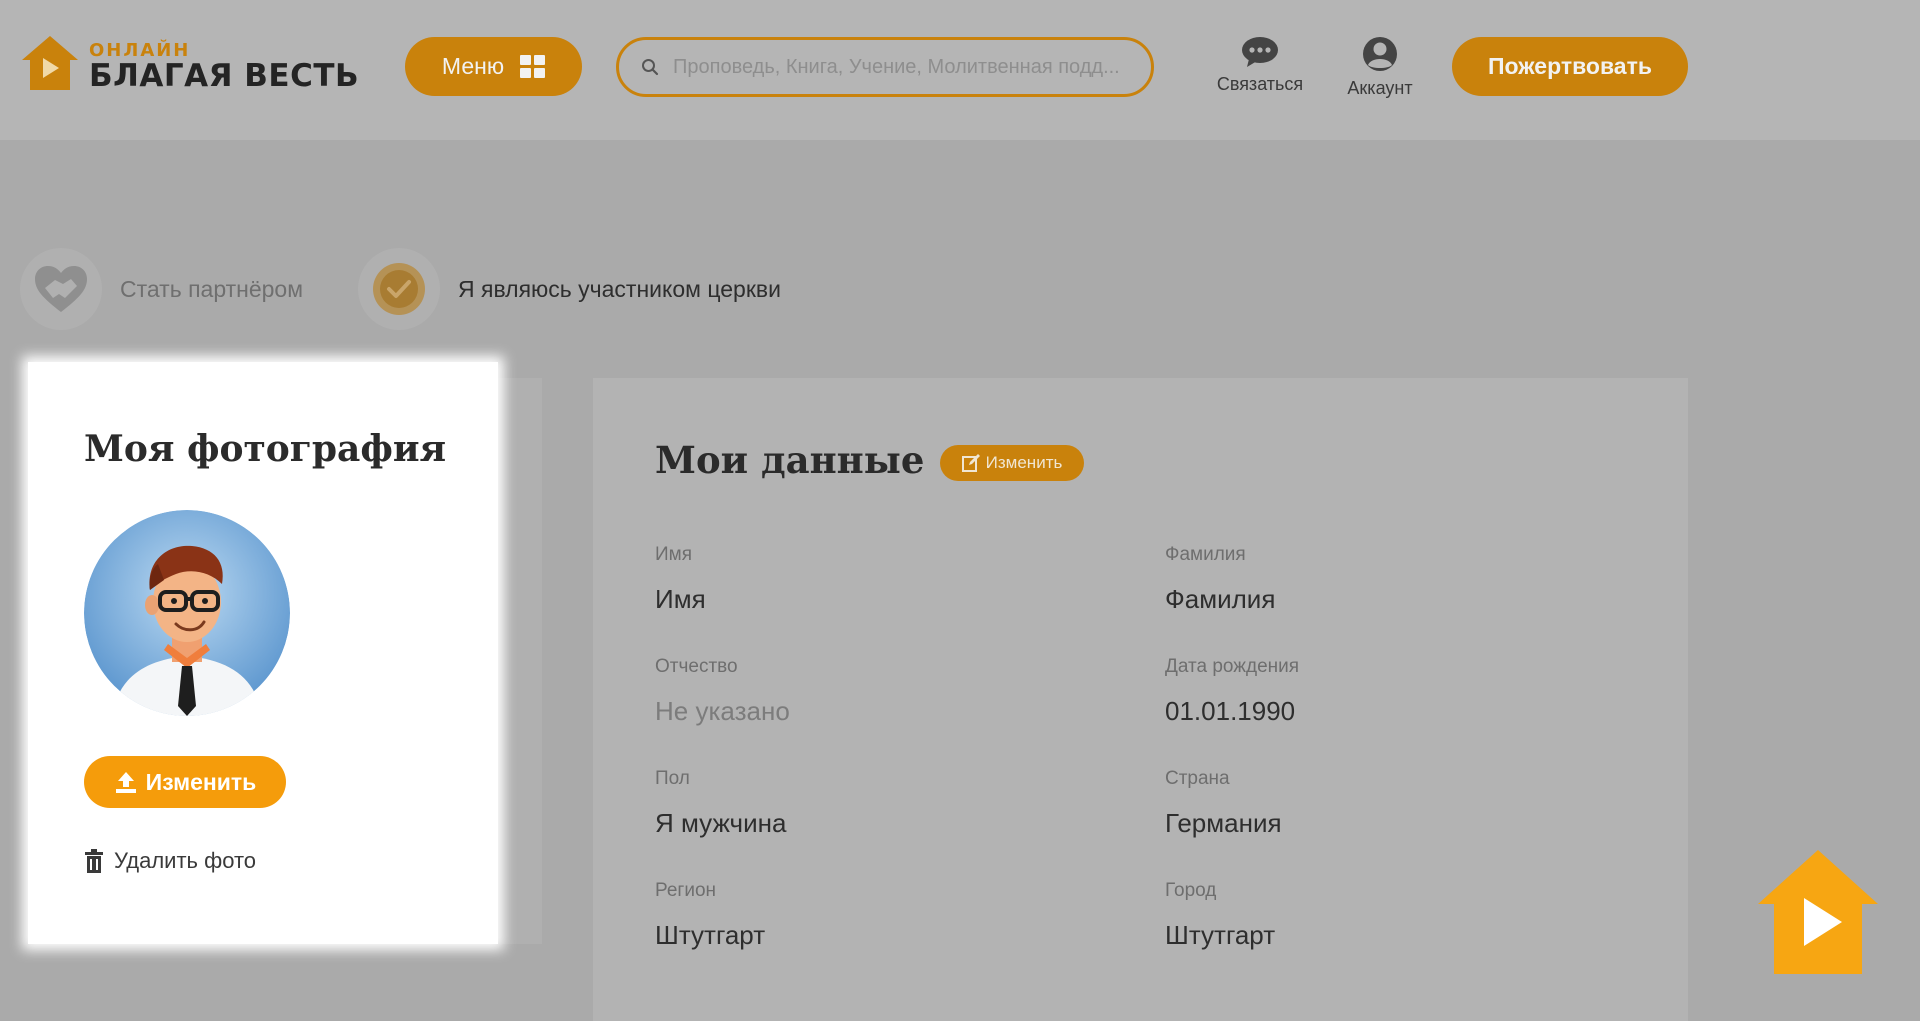  I want to click on field-value: 01.01.1990, so click(1230, 711).